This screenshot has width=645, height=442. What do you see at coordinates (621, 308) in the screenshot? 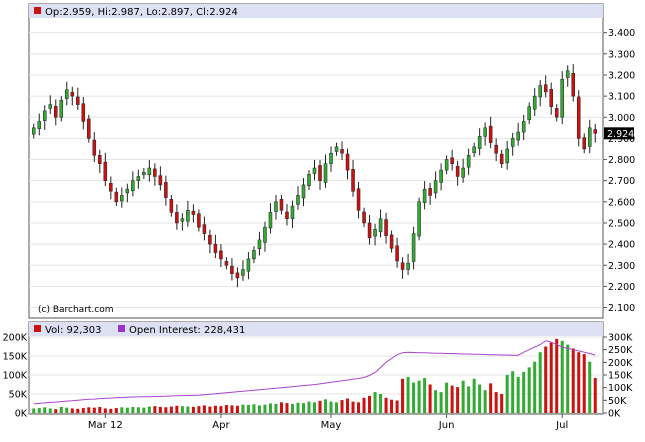
I see `price-y-tick-label: 2.100` at bounding box center [621, 308].